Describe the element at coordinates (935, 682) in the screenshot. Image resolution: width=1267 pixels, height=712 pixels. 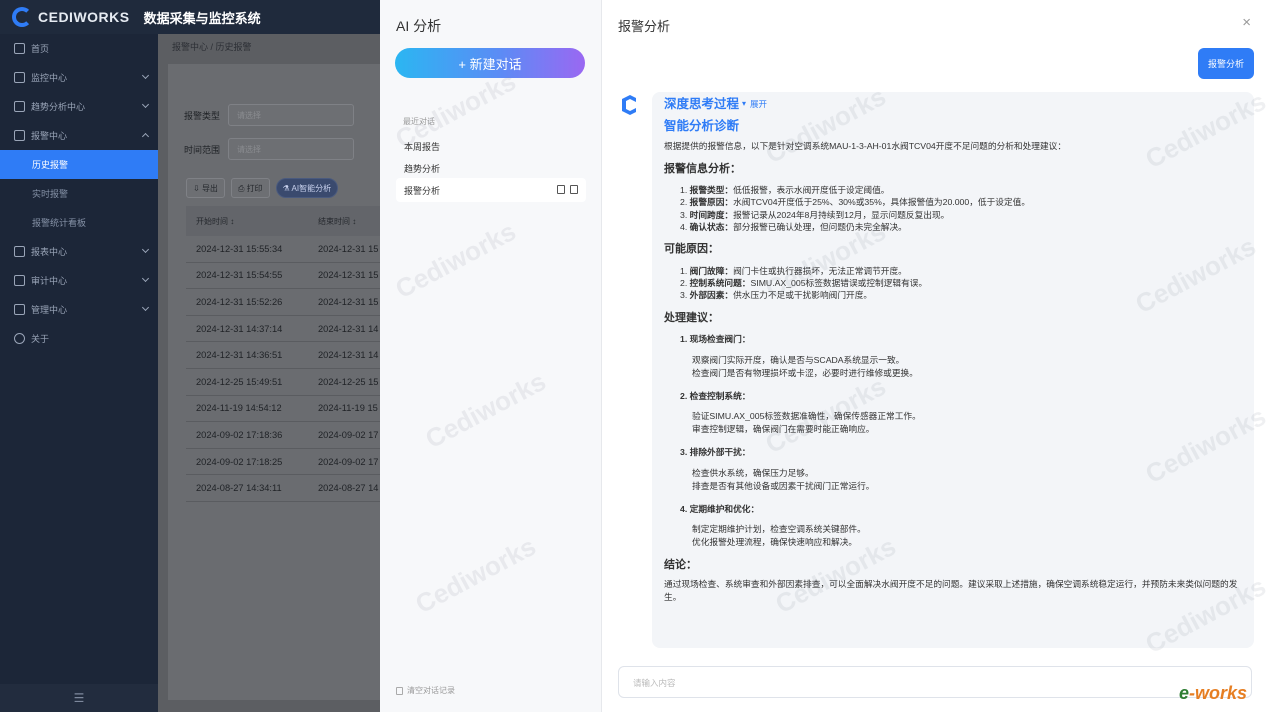
I see `message-input: 请输入内容` at that location.